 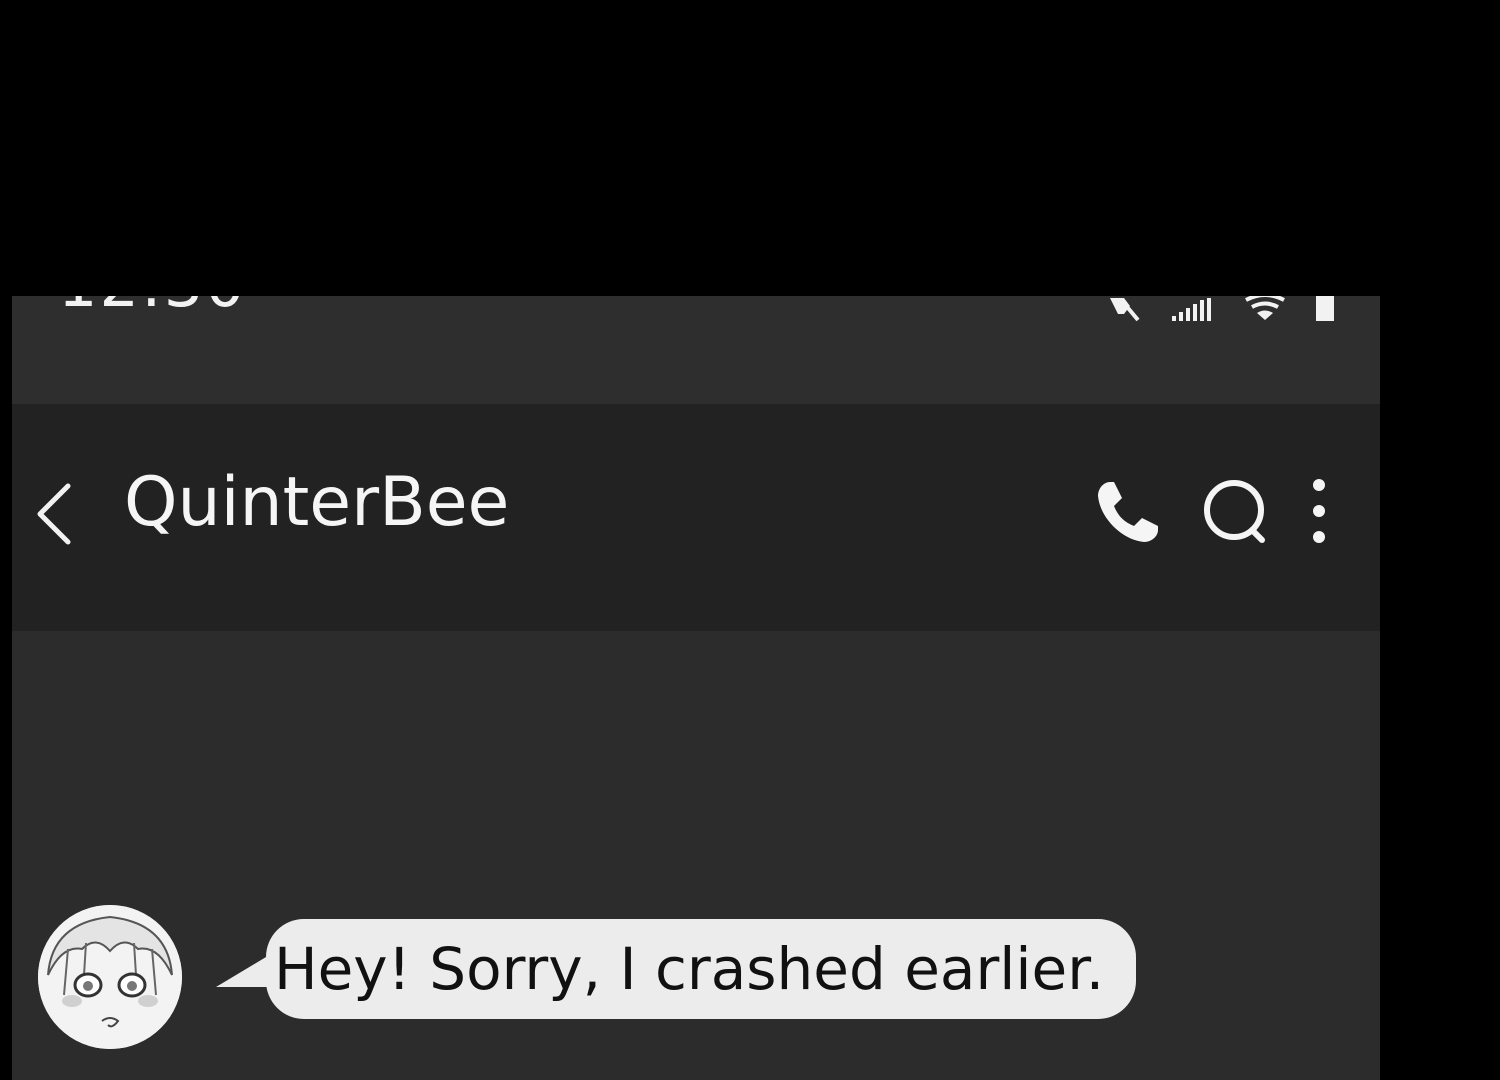 I want to click on battery-icon, so click(x=1325, y=311).